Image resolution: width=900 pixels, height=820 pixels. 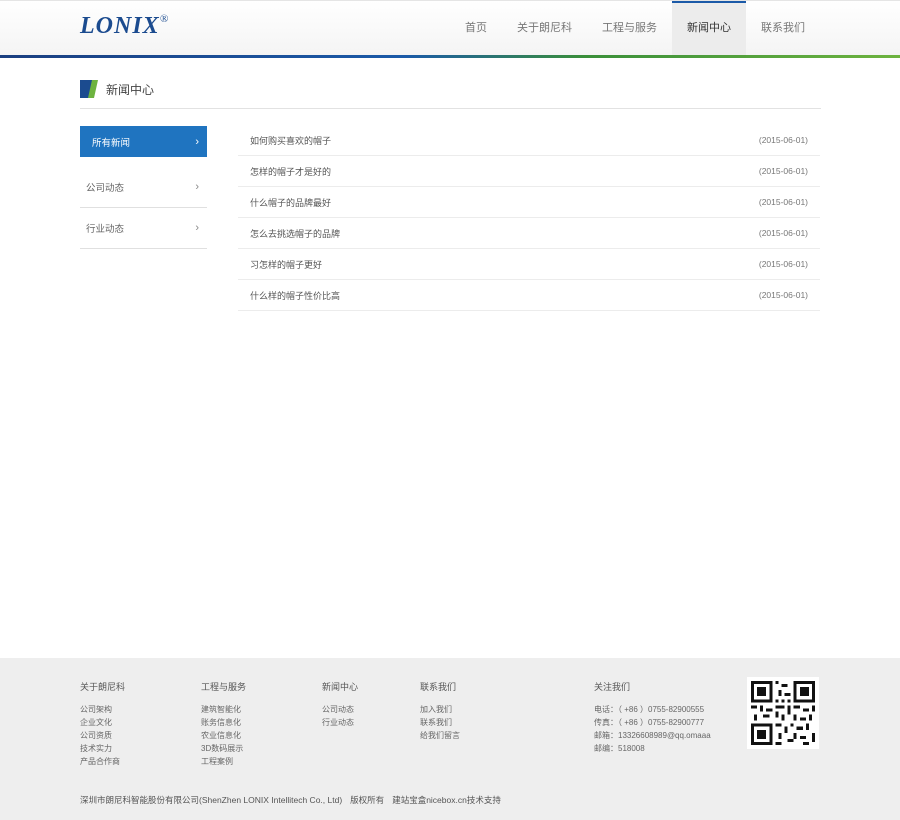 What do you see at coordinates (223, 735) in the screenshot?
I see `footer-link: 农业信息化` at bounding box center [223, 735].